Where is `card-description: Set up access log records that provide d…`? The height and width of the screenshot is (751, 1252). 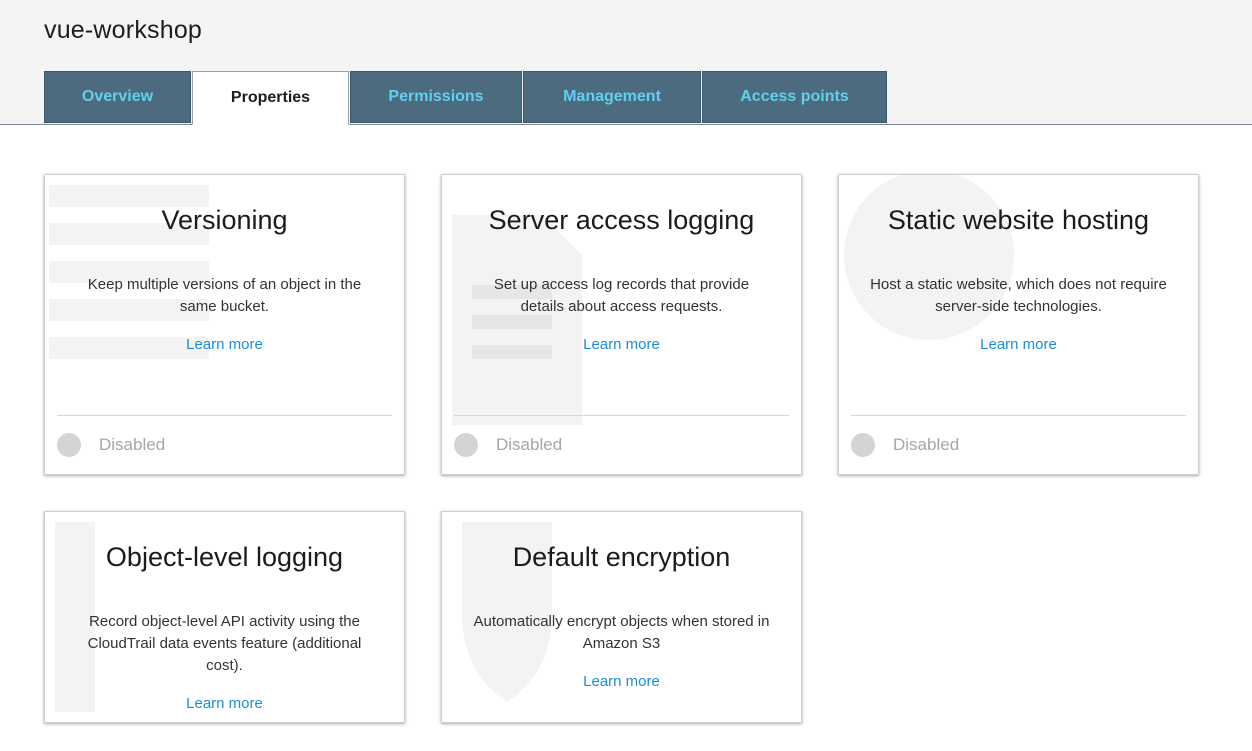 card-description: Set up access log records that provide d… is located at coordinates (621, 295).